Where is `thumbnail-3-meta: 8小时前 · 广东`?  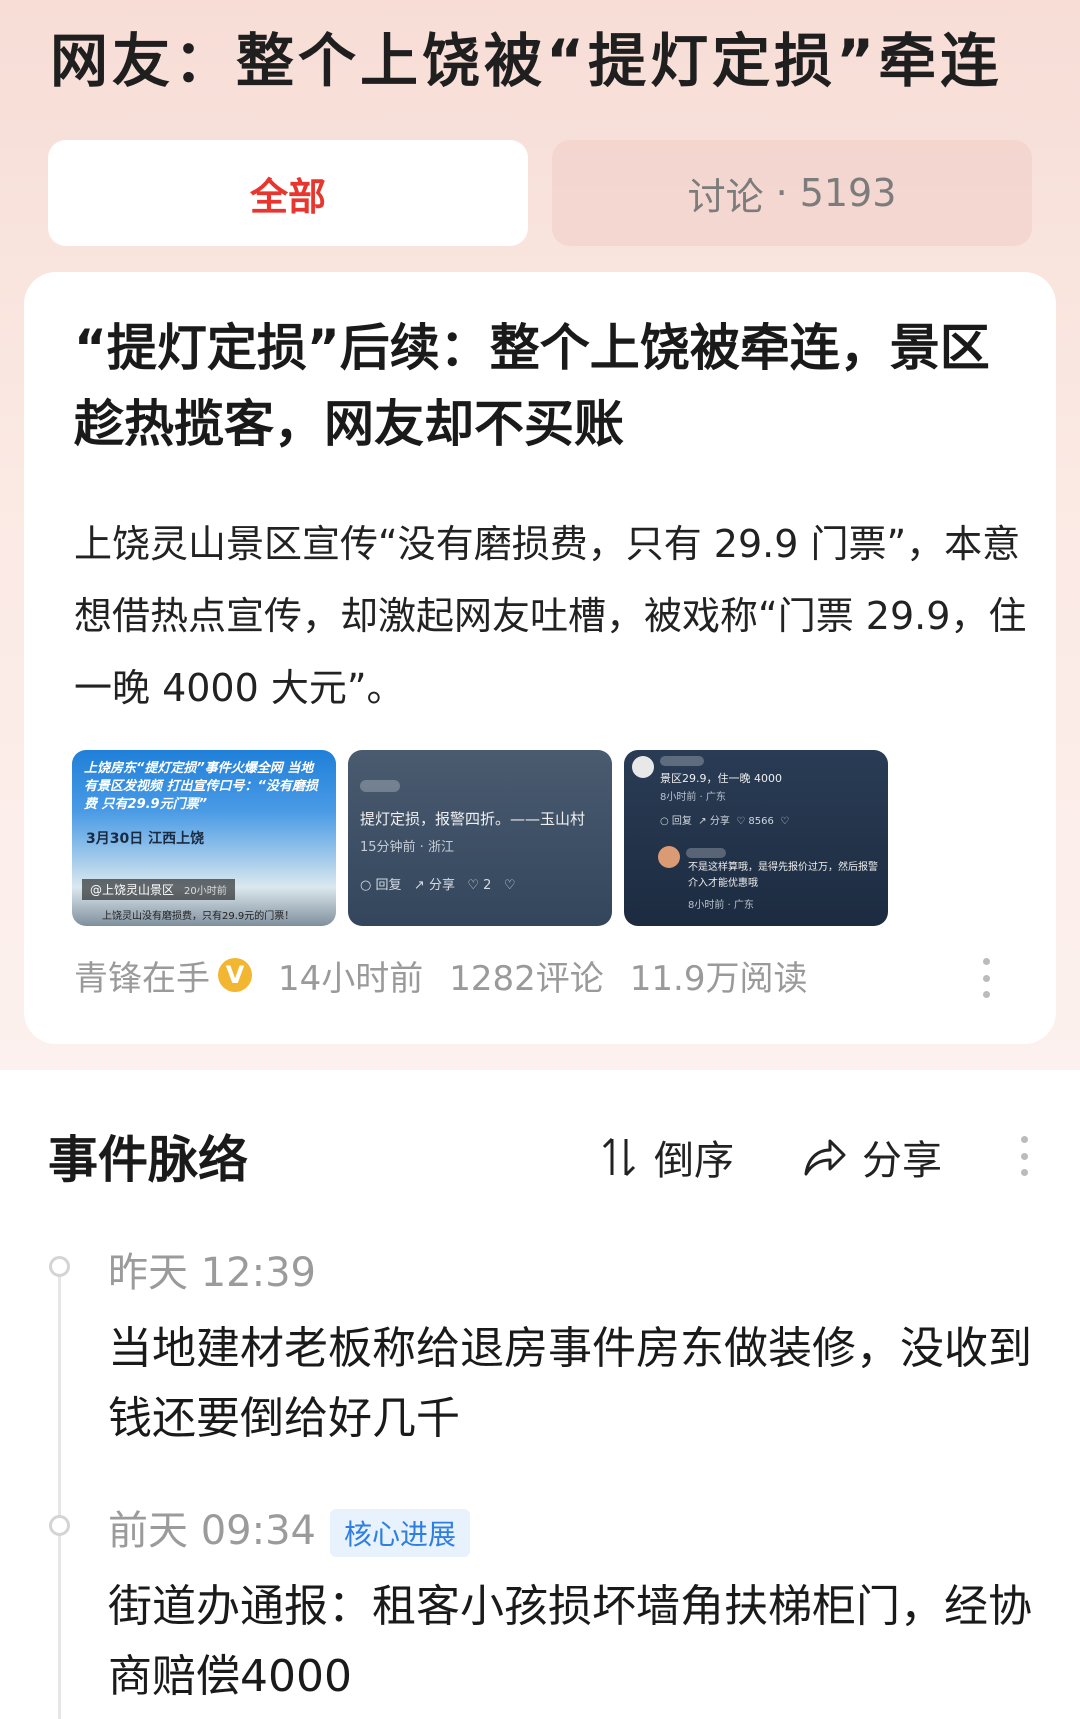
thumbnail-3-meta: 8小时前 · 广东 is located at coordinates (693, 797).